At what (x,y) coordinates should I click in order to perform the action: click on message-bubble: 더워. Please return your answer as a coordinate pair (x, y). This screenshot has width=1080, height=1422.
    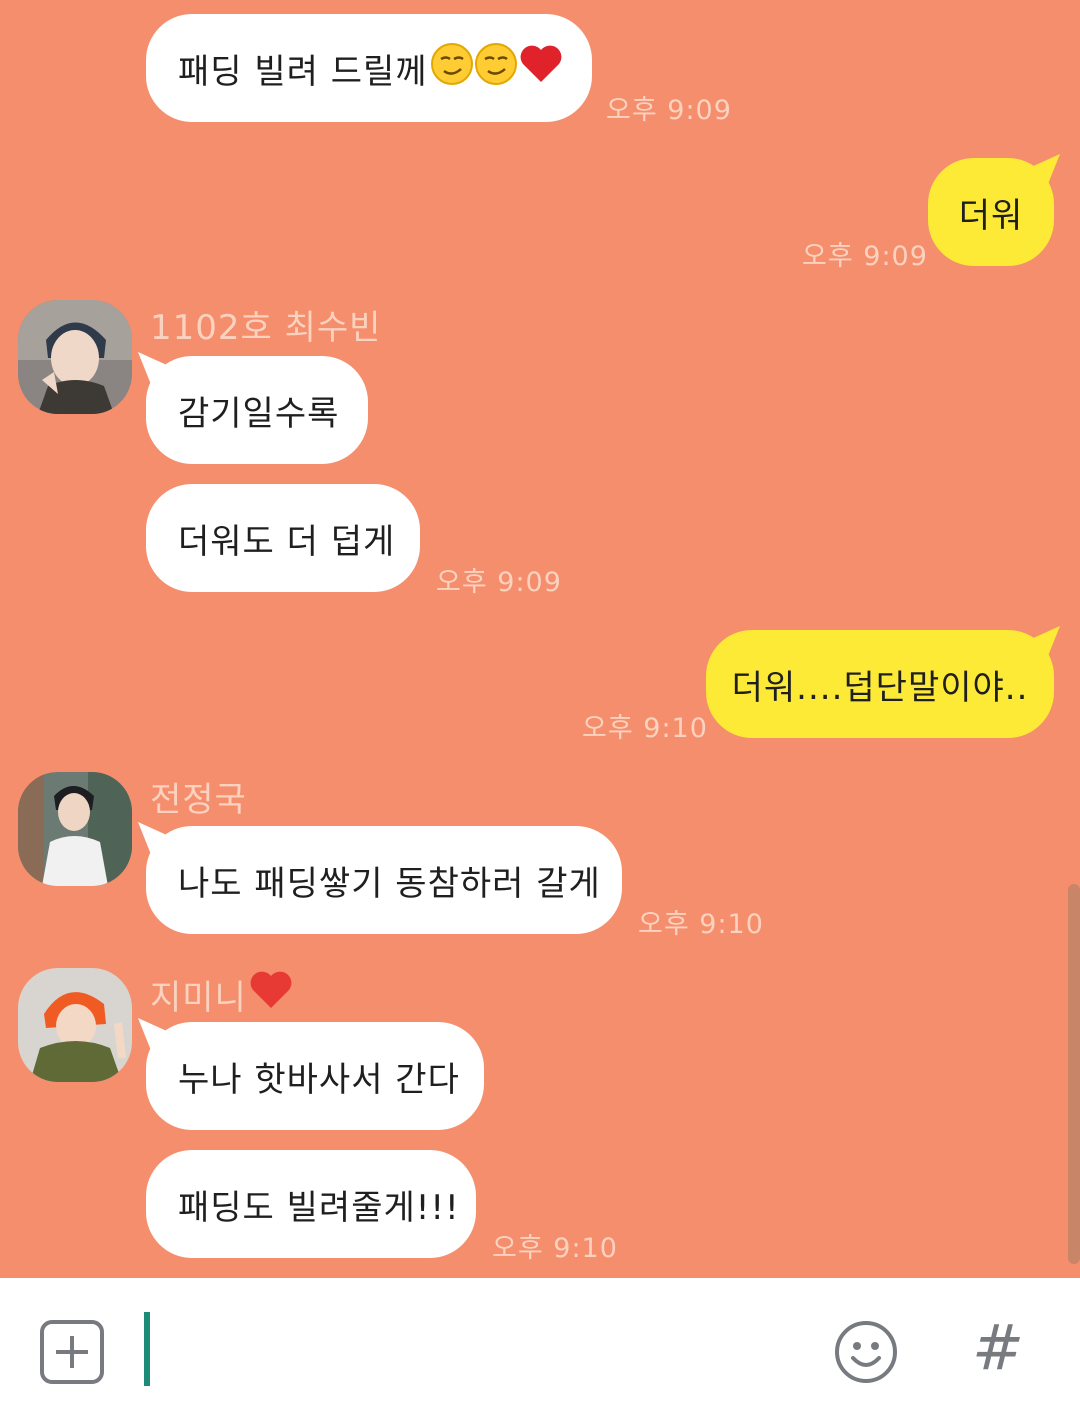
    Looking at the image, I should click on (991, 212).